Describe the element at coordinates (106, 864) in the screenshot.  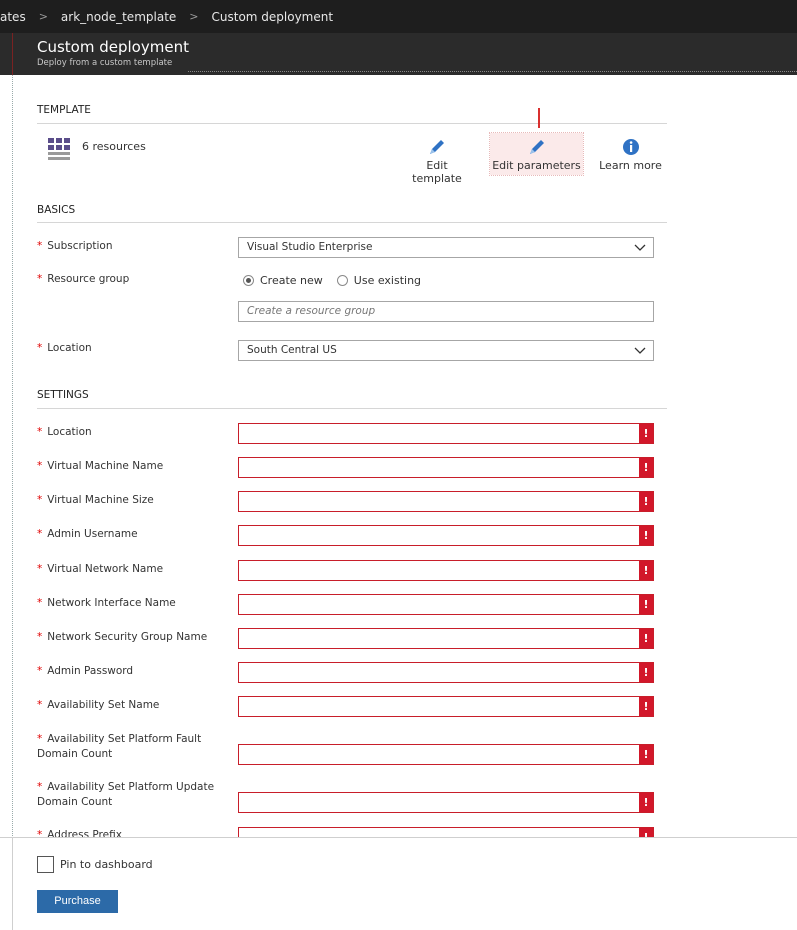
I see `pin-to-dashboard-label: Pin to dashboard` at that location.